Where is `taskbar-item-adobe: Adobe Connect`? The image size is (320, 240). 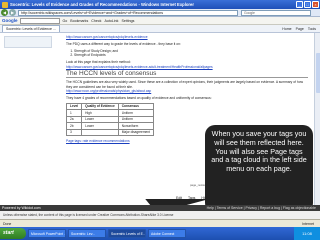 taskbar-item-adobe: Adobe Connect is located at coordinates (167, 233).